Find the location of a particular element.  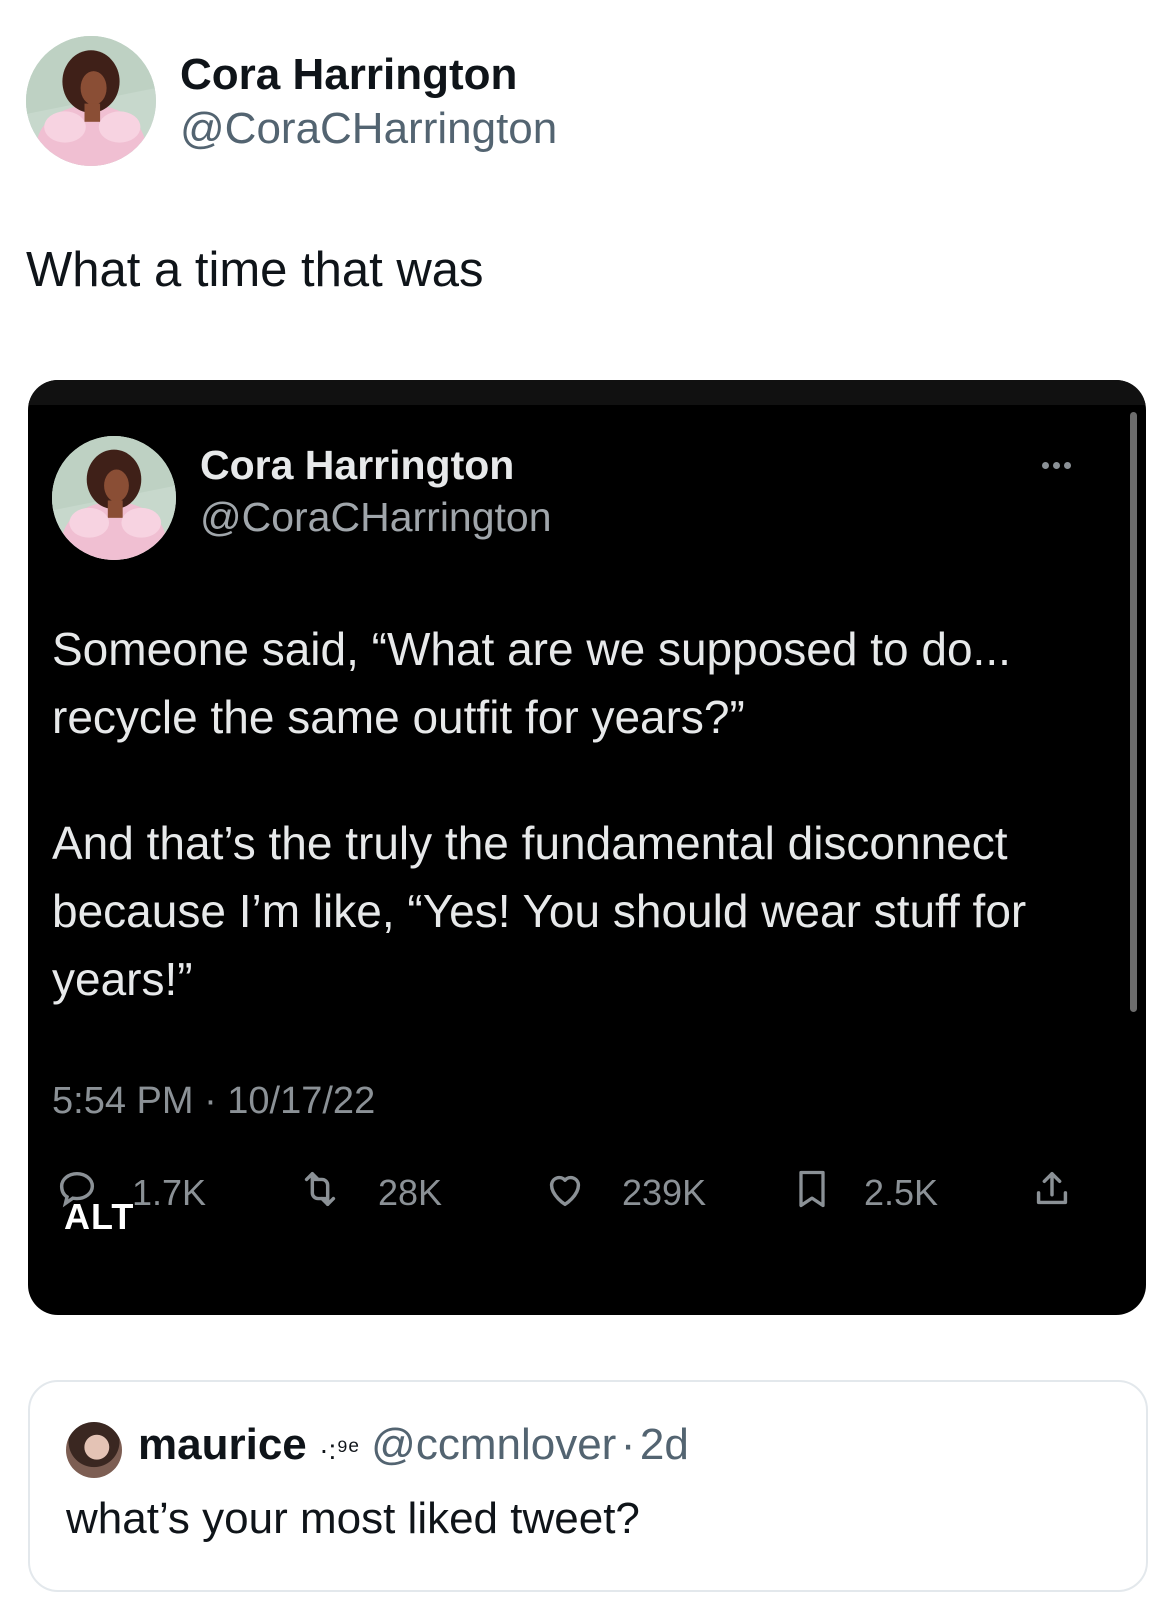

reply-avatar is located at coordinates (94, 1450).